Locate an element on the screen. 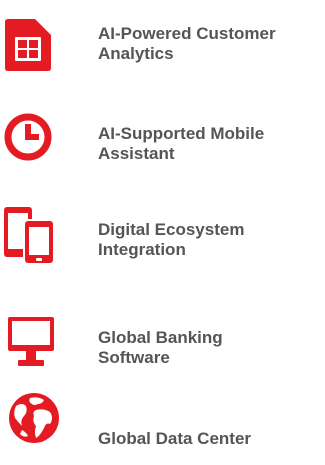 Image resolution: width=325 pixels, height=465 pixels. feature-label: AI-Supported Mobile Assistant is located at coordinates (181, 143).